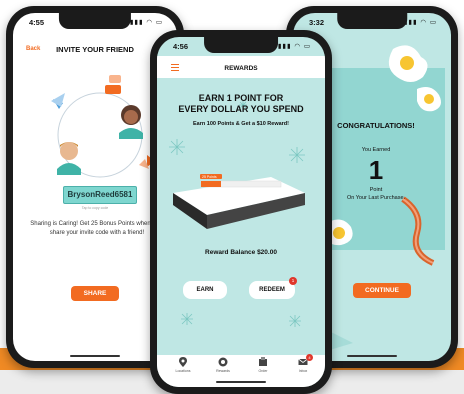 The height and width of the screenshot is (394, 464). I want to click on tab-order: Order, so click(263, 365).